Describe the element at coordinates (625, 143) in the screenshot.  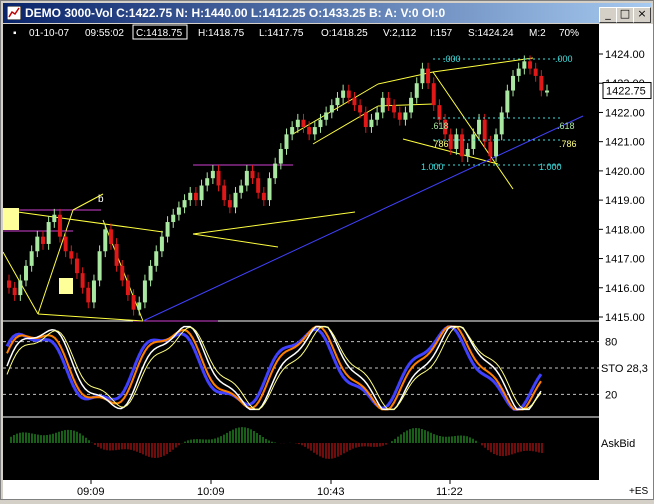
I see `price-tick-label: 1421.00` at that location.